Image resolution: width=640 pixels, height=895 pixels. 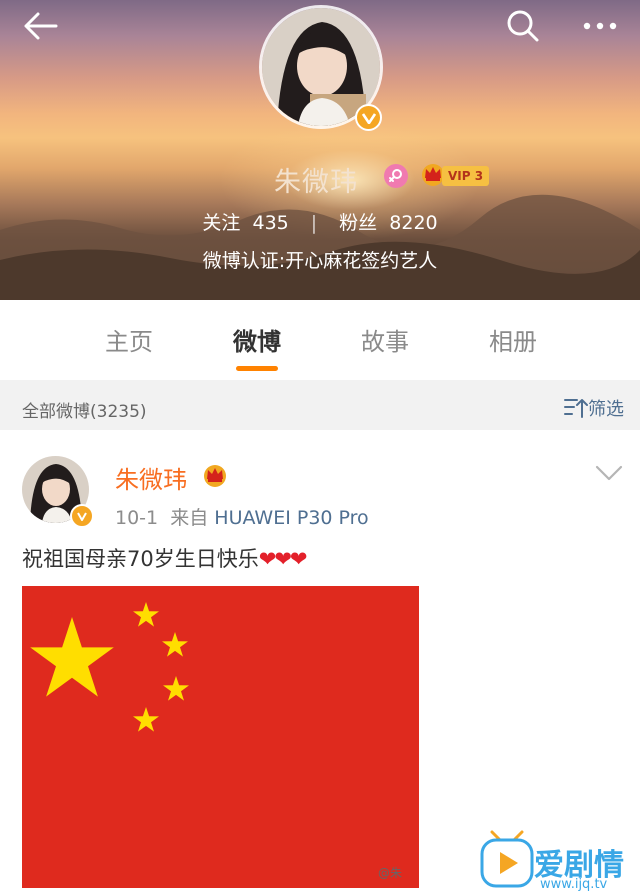 What do you see at coordinates (320, 340) in the screenshot?
I see `profile-tabs: 主页 微博 故事 相册` at bounding box center [320, 340].